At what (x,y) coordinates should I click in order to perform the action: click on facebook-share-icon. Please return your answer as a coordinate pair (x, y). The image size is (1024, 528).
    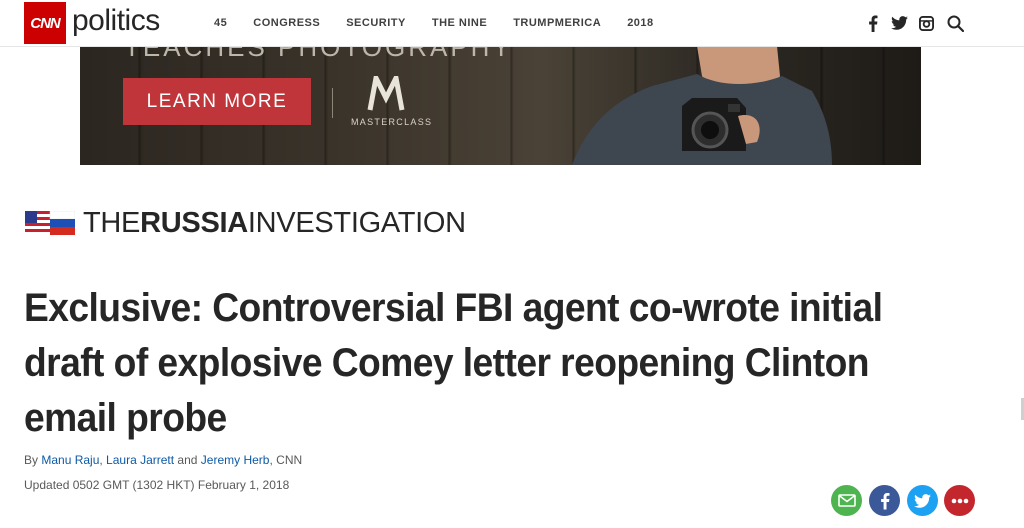
    Looking at the image, I should click on (884, 500).